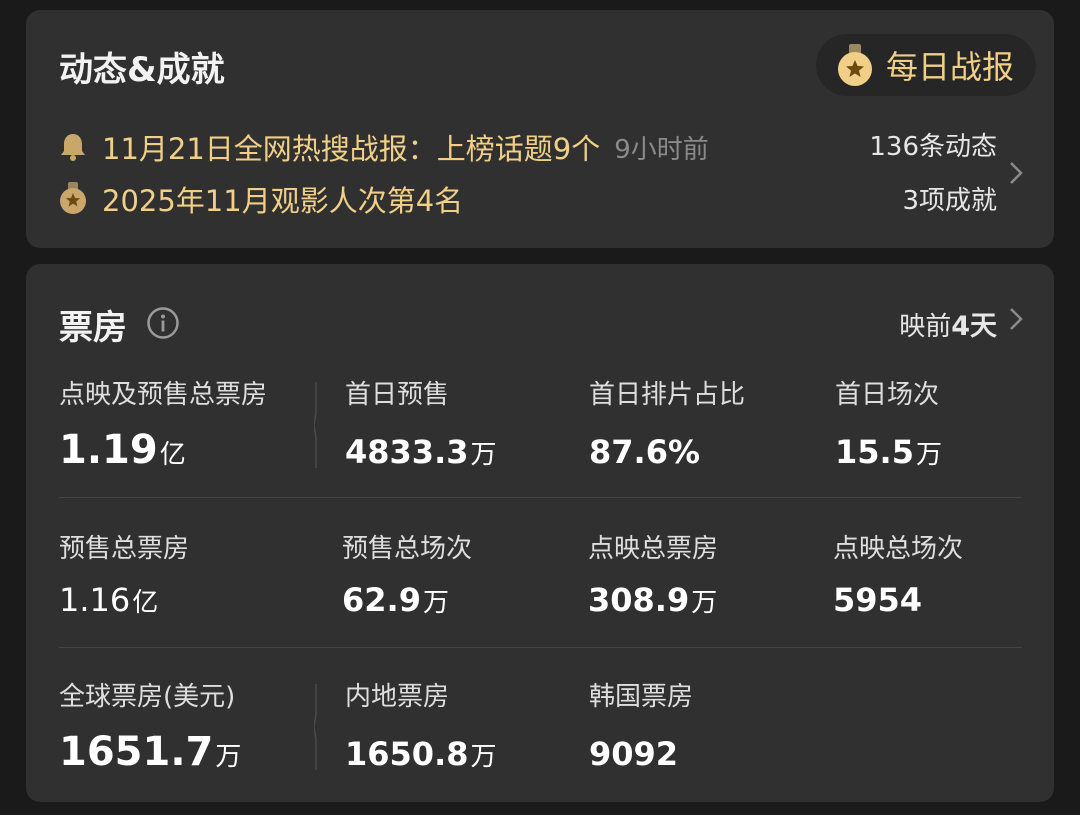 This screenshot has height=815, width=1080. Describe the element at coordinates (653, 549) in the screenshot. I see `stat-label: 点映总票房` at that location.